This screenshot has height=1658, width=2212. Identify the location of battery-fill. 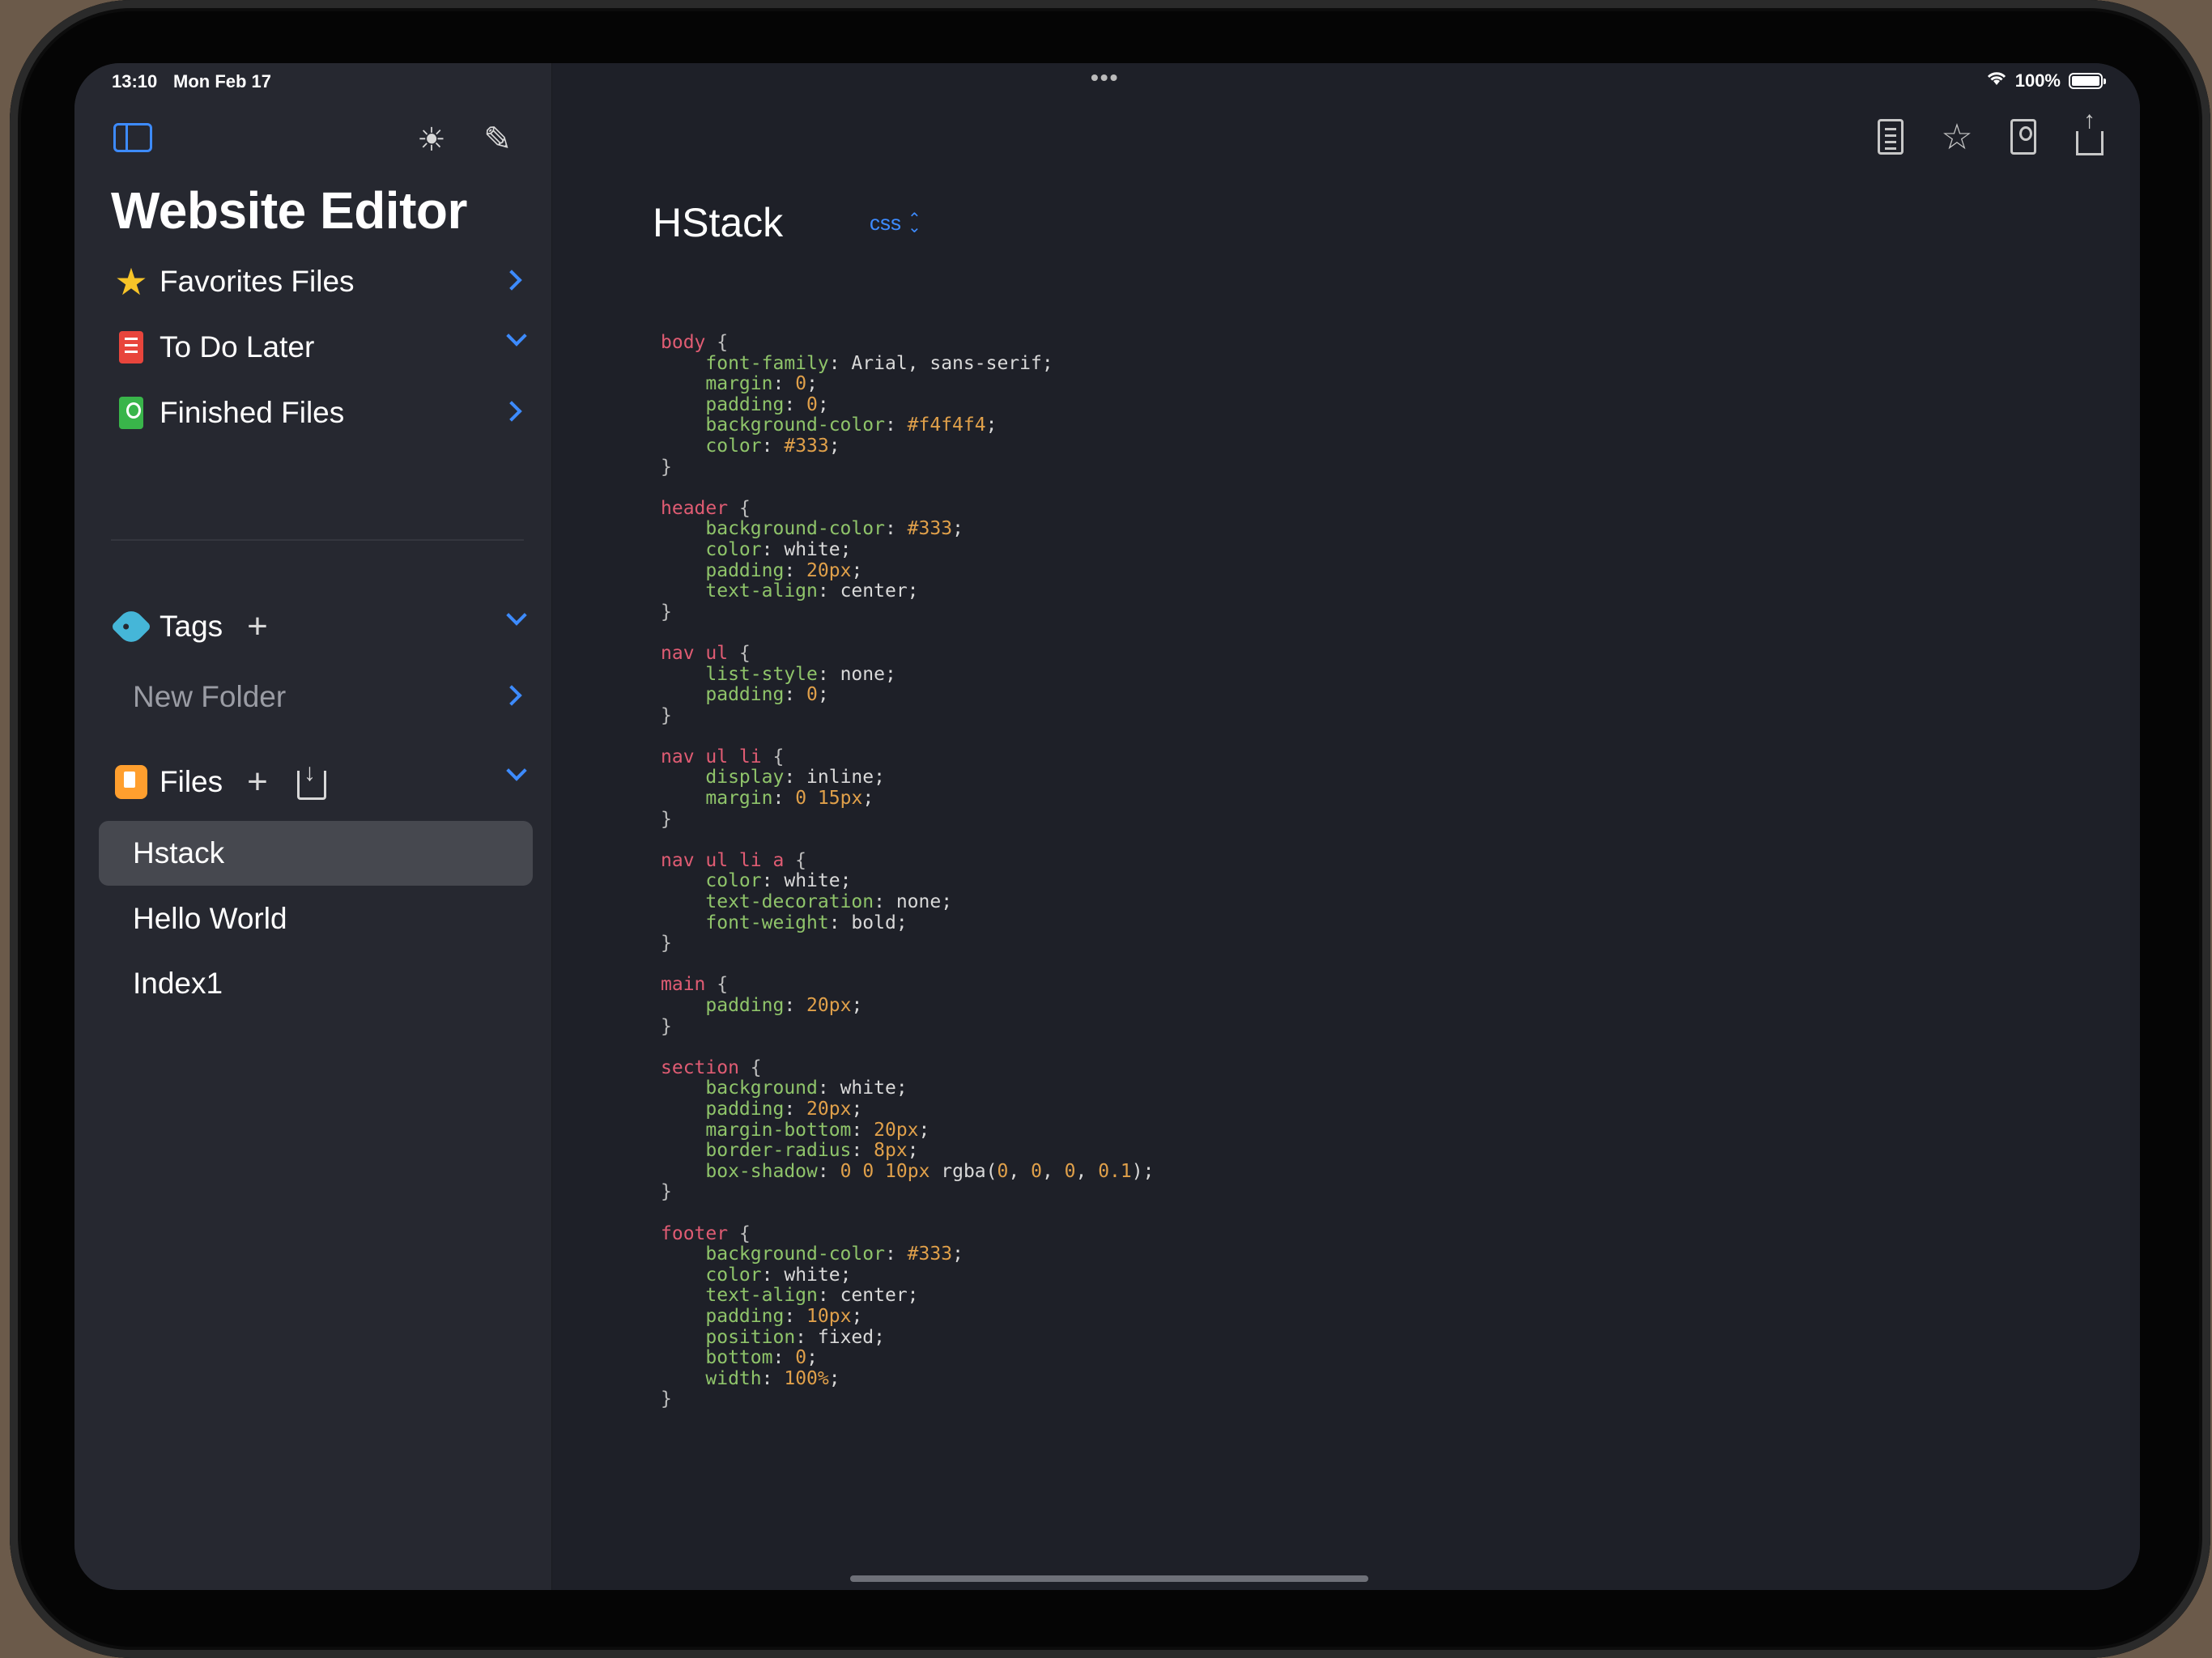
(2085, 81).